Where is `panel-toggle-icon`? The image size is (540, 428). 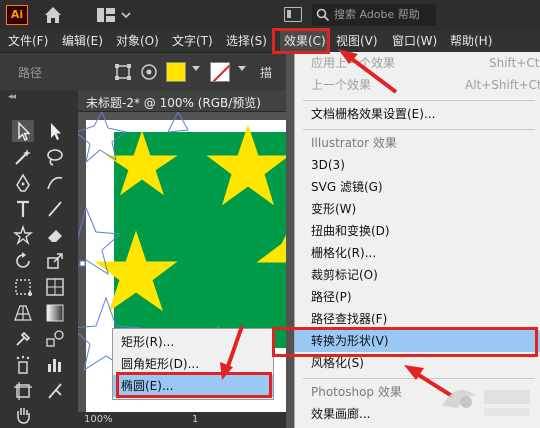
panel-toggle-icon is located at coordinates (293, 14).